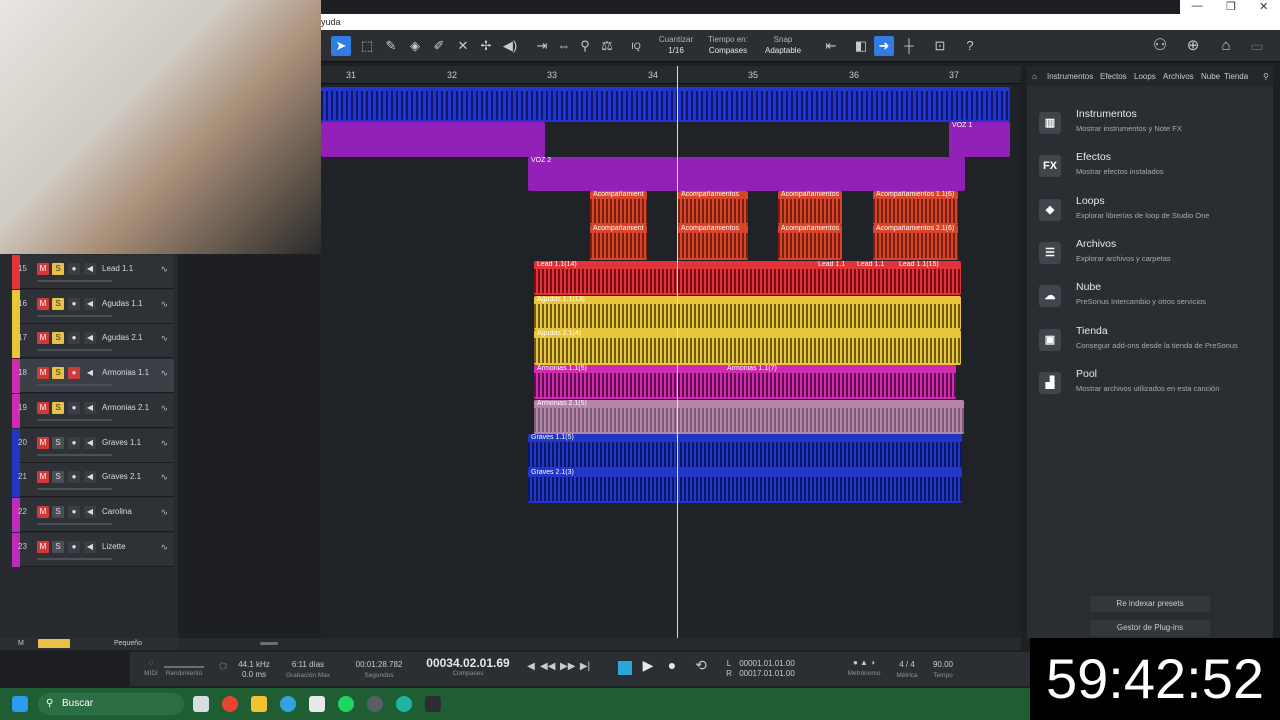 The height and width of the screenshot is (720, 1280). Describe the element at coordinates (1113, 76) in the screenshot. I see `tab-efectos: Efectos` at that location.